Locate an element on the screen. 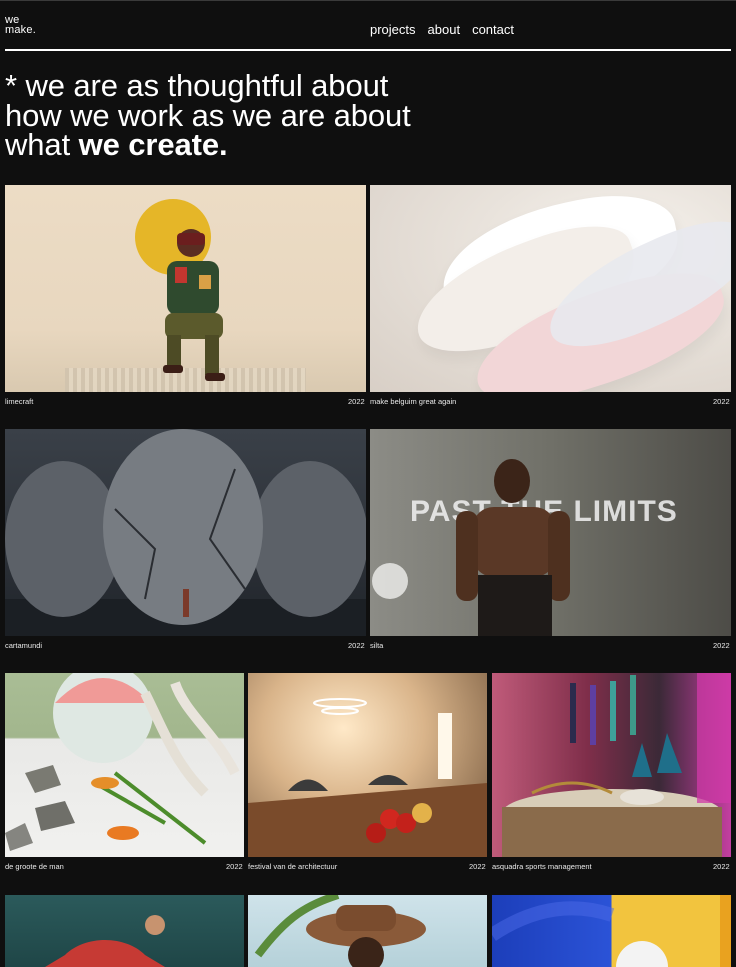  hat-figure is located at coordinates (340, 931).